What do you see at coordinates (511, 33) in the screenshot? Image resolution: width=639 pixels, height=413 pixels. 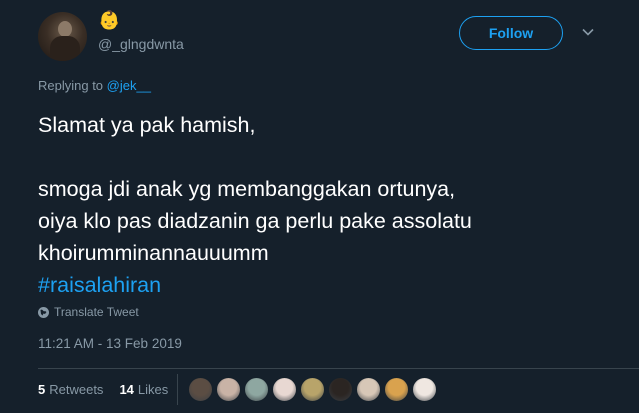 I see `follow-button: Follow` at bounding box center [511, 33].